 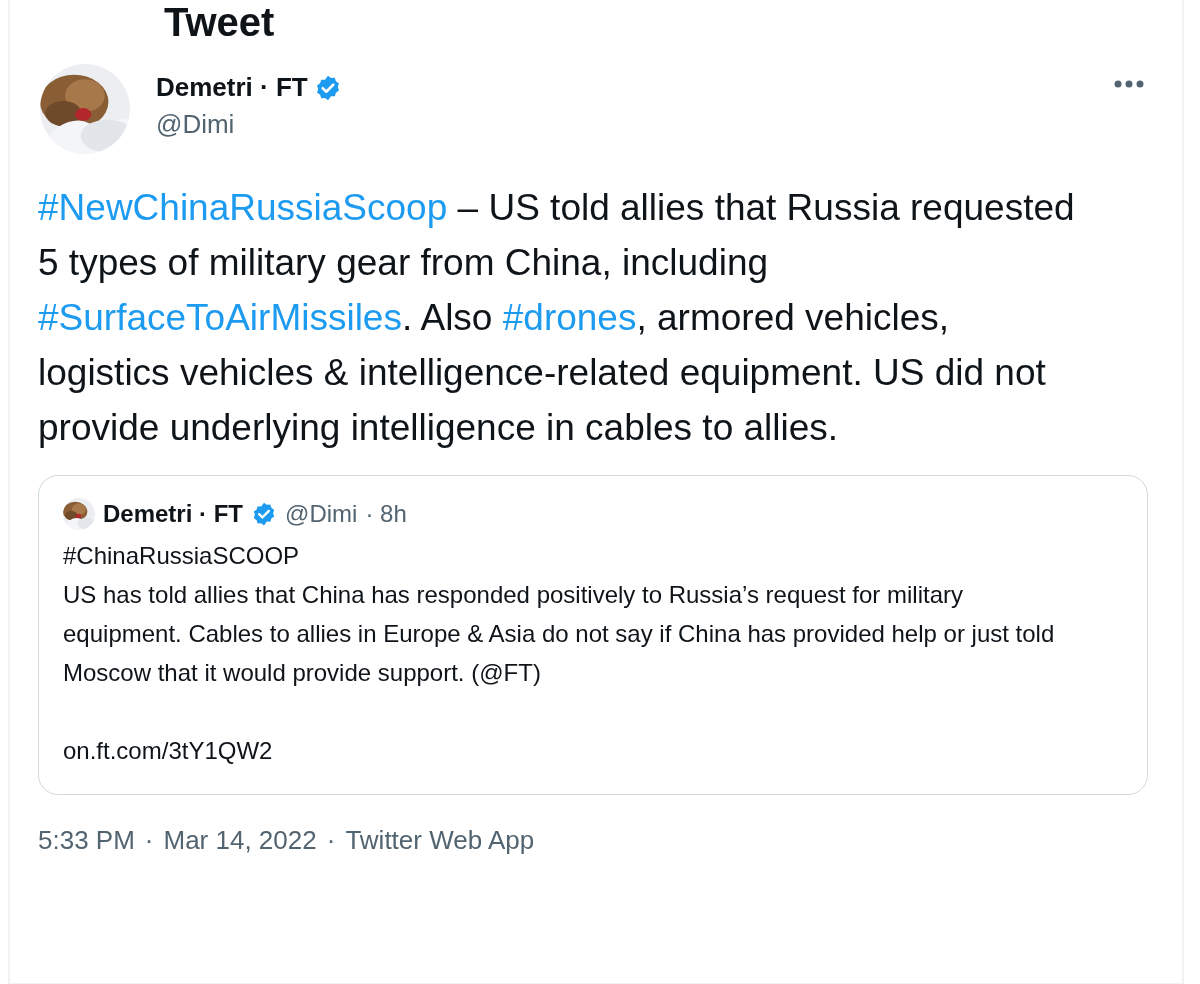 What do you see at coordinates (618, 124) in the screenshot?
I see `author-handle: @Dimi` at bounding box center [618, 124].